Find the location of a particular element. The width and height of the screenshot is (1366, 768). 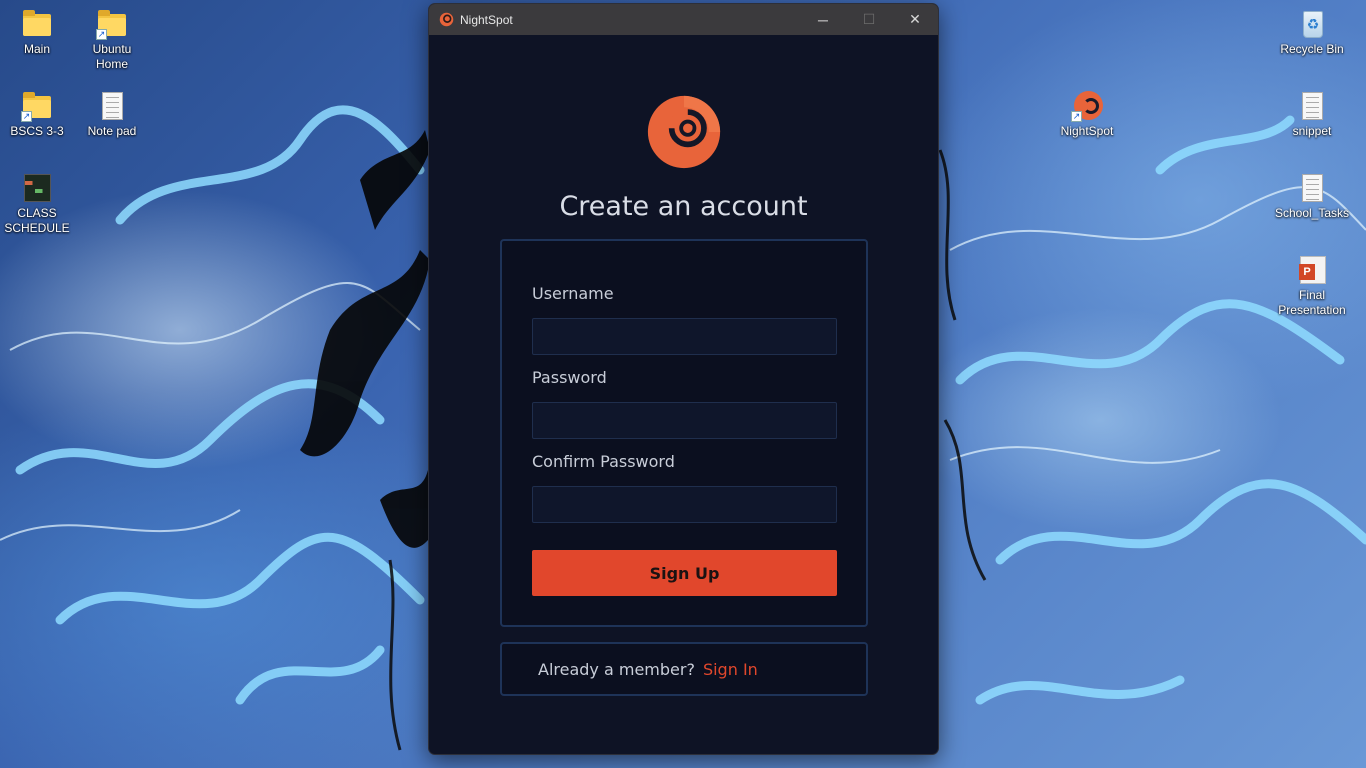

desktop-icon-label: NightSpot is located at coordinates (1087, 131).